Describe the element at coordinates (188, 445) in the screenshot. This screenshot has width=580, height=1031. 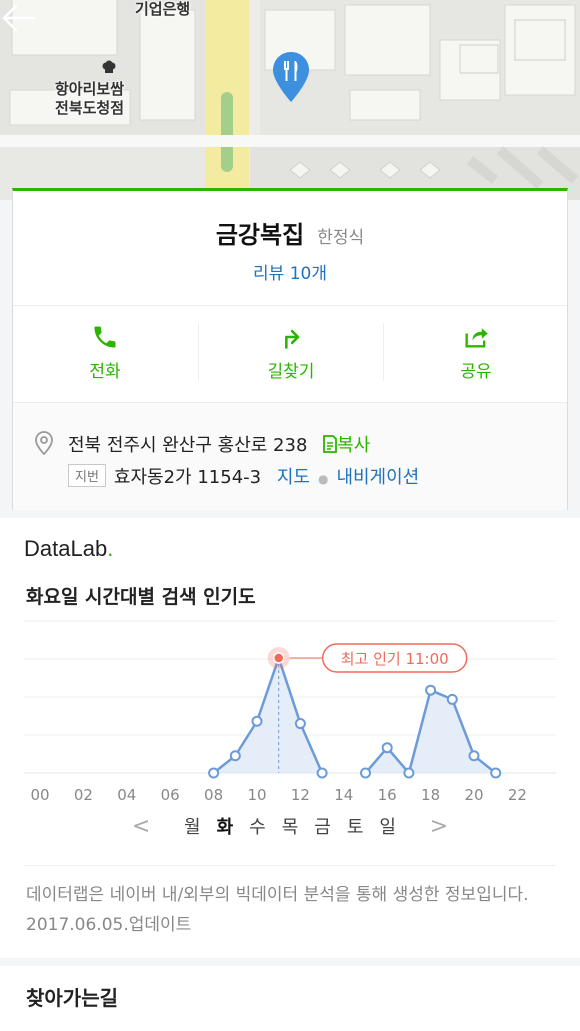
I see `road-address-text: 전북 전주시 완산구 홍산로 238` at that location.